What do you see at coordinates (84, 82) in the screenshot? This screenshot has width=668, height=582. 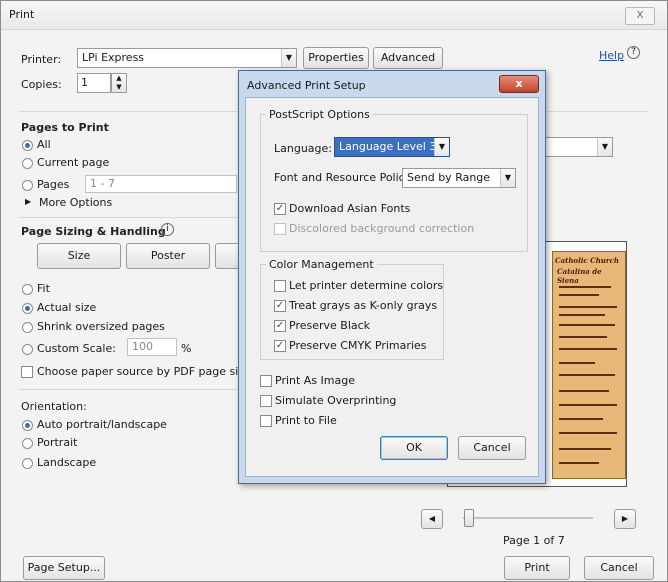 I see `copies-value: 1` at bounding box center [84, 82].